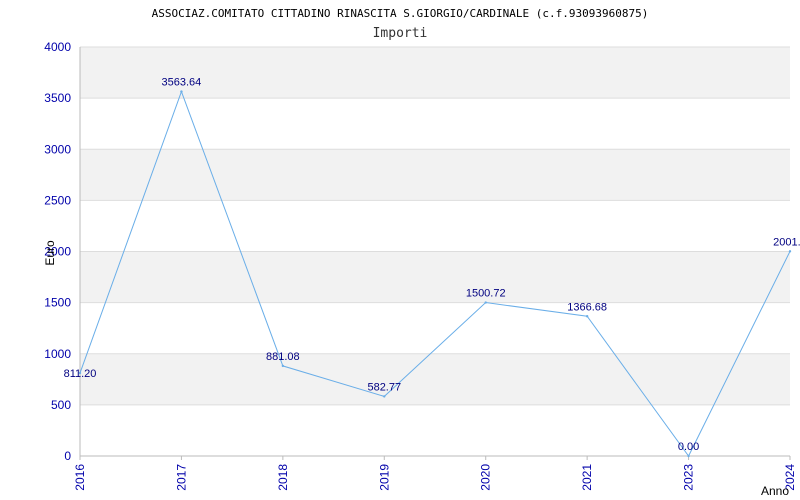 The image size is (800, 500). What do you see at coordinates (435, 473) in the screenshot?
I see `x-tick-labels: 2016 2017 2018 2019 2020 2021 2023 2024` at bounding box center [435, 473].